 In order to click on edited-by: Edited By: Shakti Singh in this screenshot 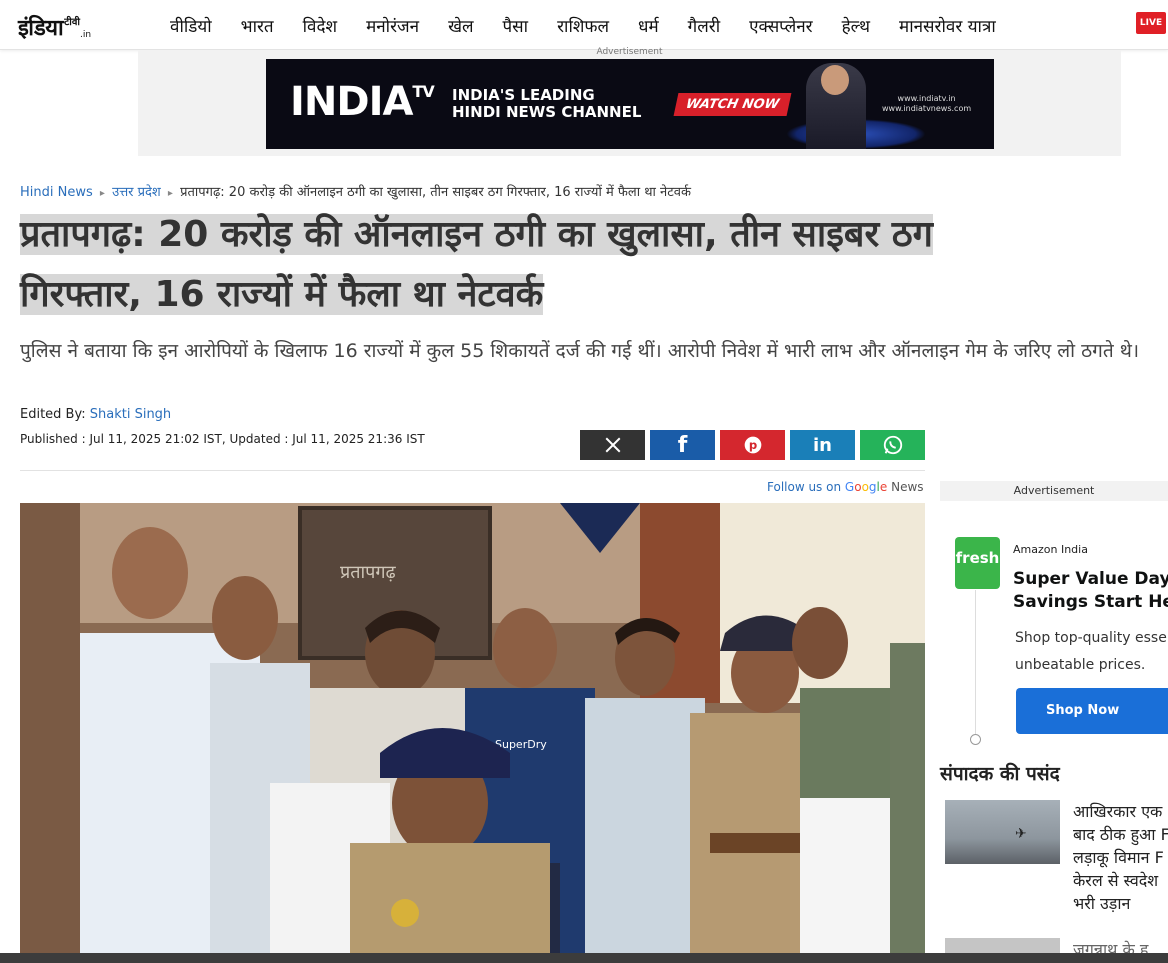, I will do `click(95, 414)`.